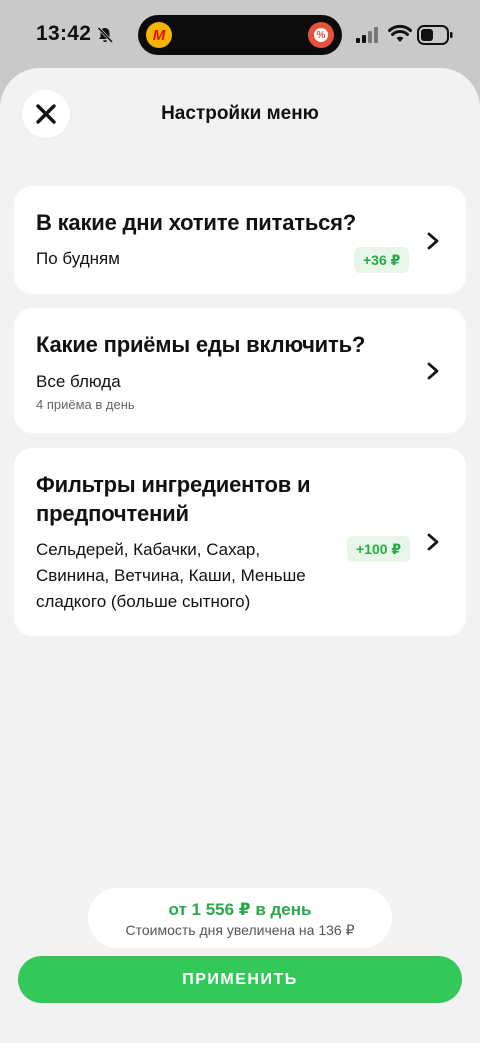  Describe the element at coordinates (78, 381) in the screenshot. I see `meals-card-value: Все блюда` at that location.